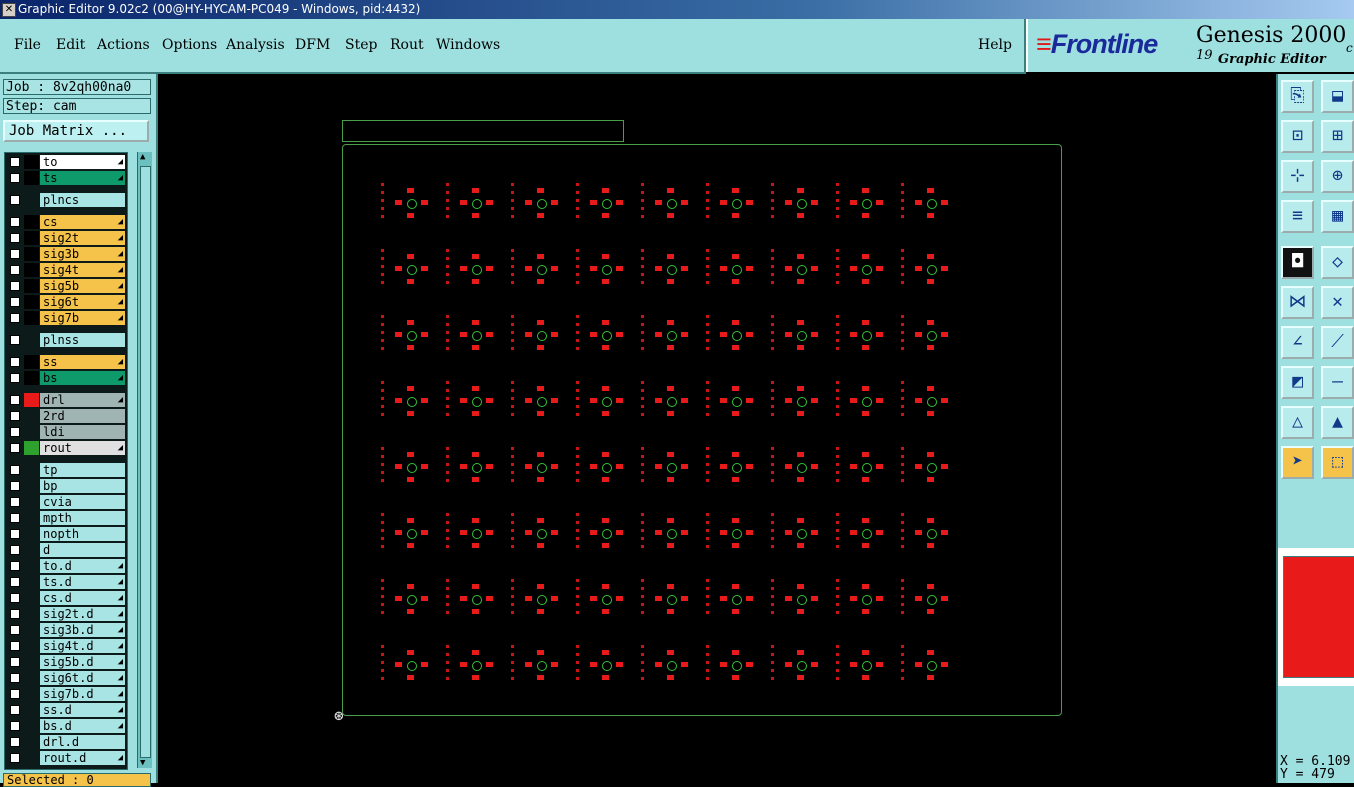 The width and height of the screenshot is (1354, 787). What do you see at coordinates (82, 646) in the screenshot?
I see `layer-name: sig4t.d` at bounding box center [82, 646].